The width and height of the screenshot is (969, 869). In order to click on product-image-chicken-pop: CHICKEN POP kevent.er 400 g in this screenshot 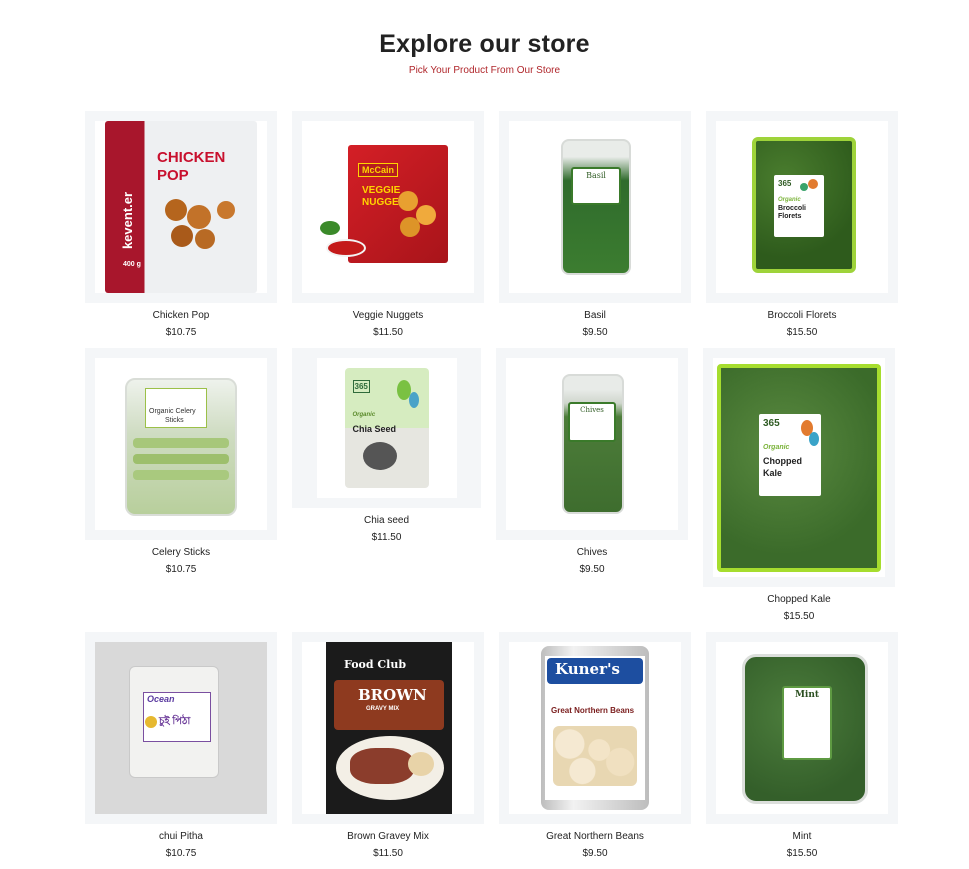, I will do `click(181, 207)`.